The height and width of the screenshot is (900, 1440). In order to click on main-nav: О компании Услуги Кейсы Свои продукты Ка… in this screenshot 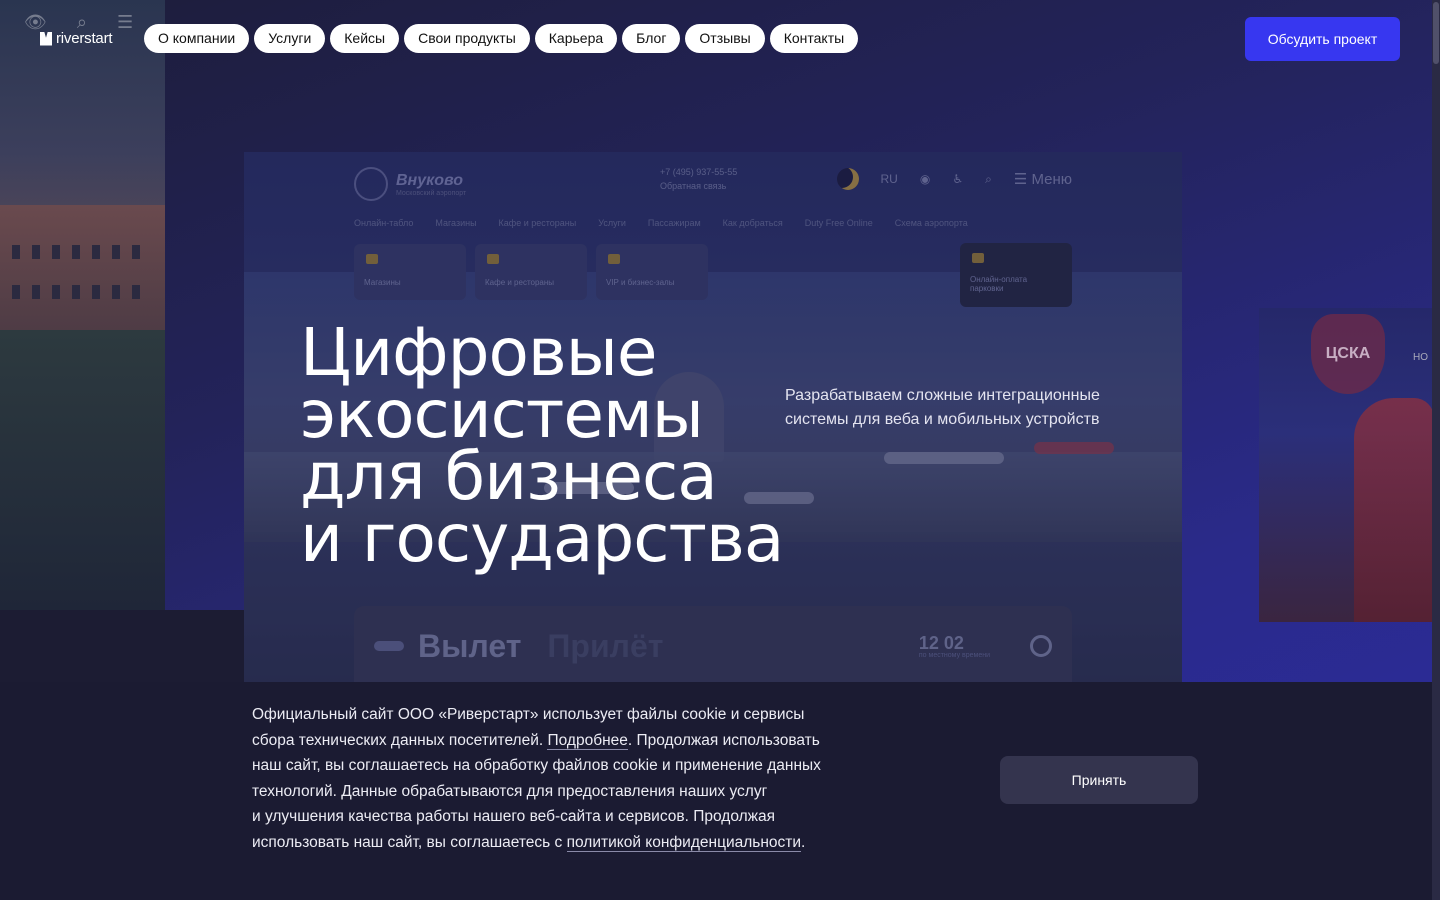, I will do `click(501, 38)`.